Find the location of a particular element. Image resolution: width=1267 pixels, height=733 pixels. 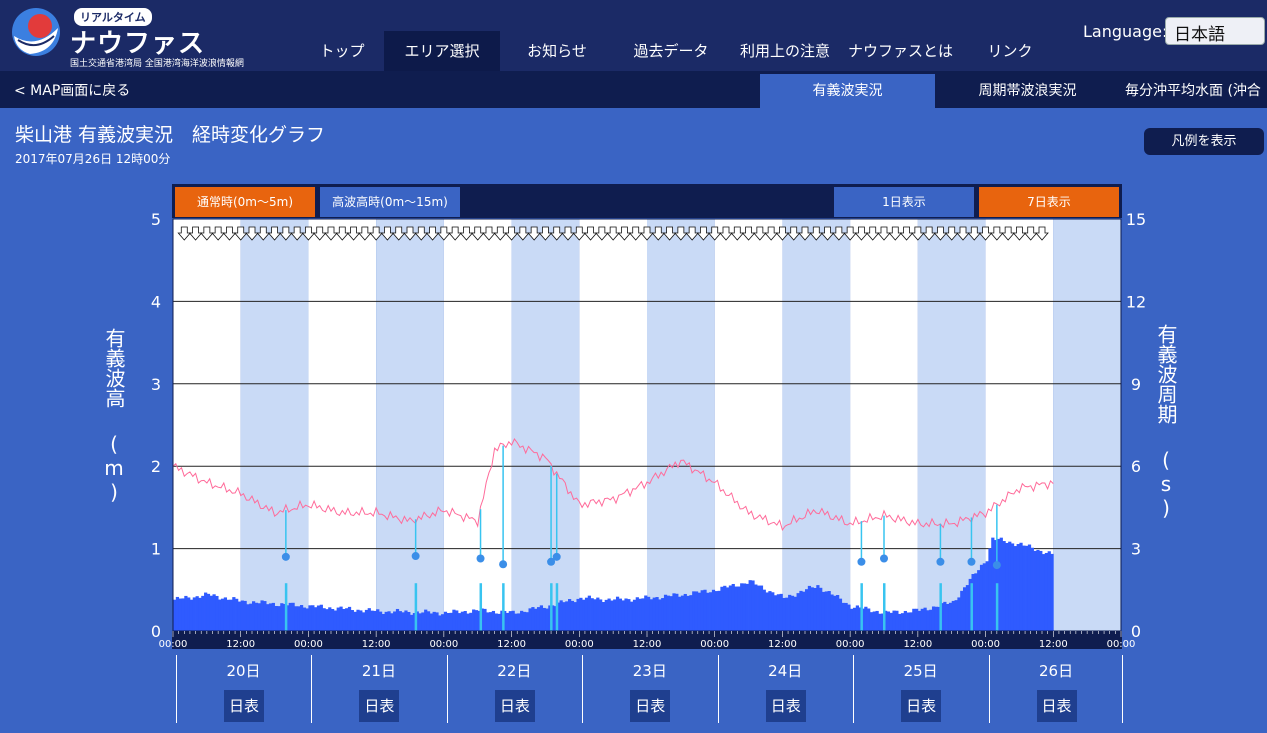

one-day-view-button: 1日表示 is located at coordinates (904, 202).